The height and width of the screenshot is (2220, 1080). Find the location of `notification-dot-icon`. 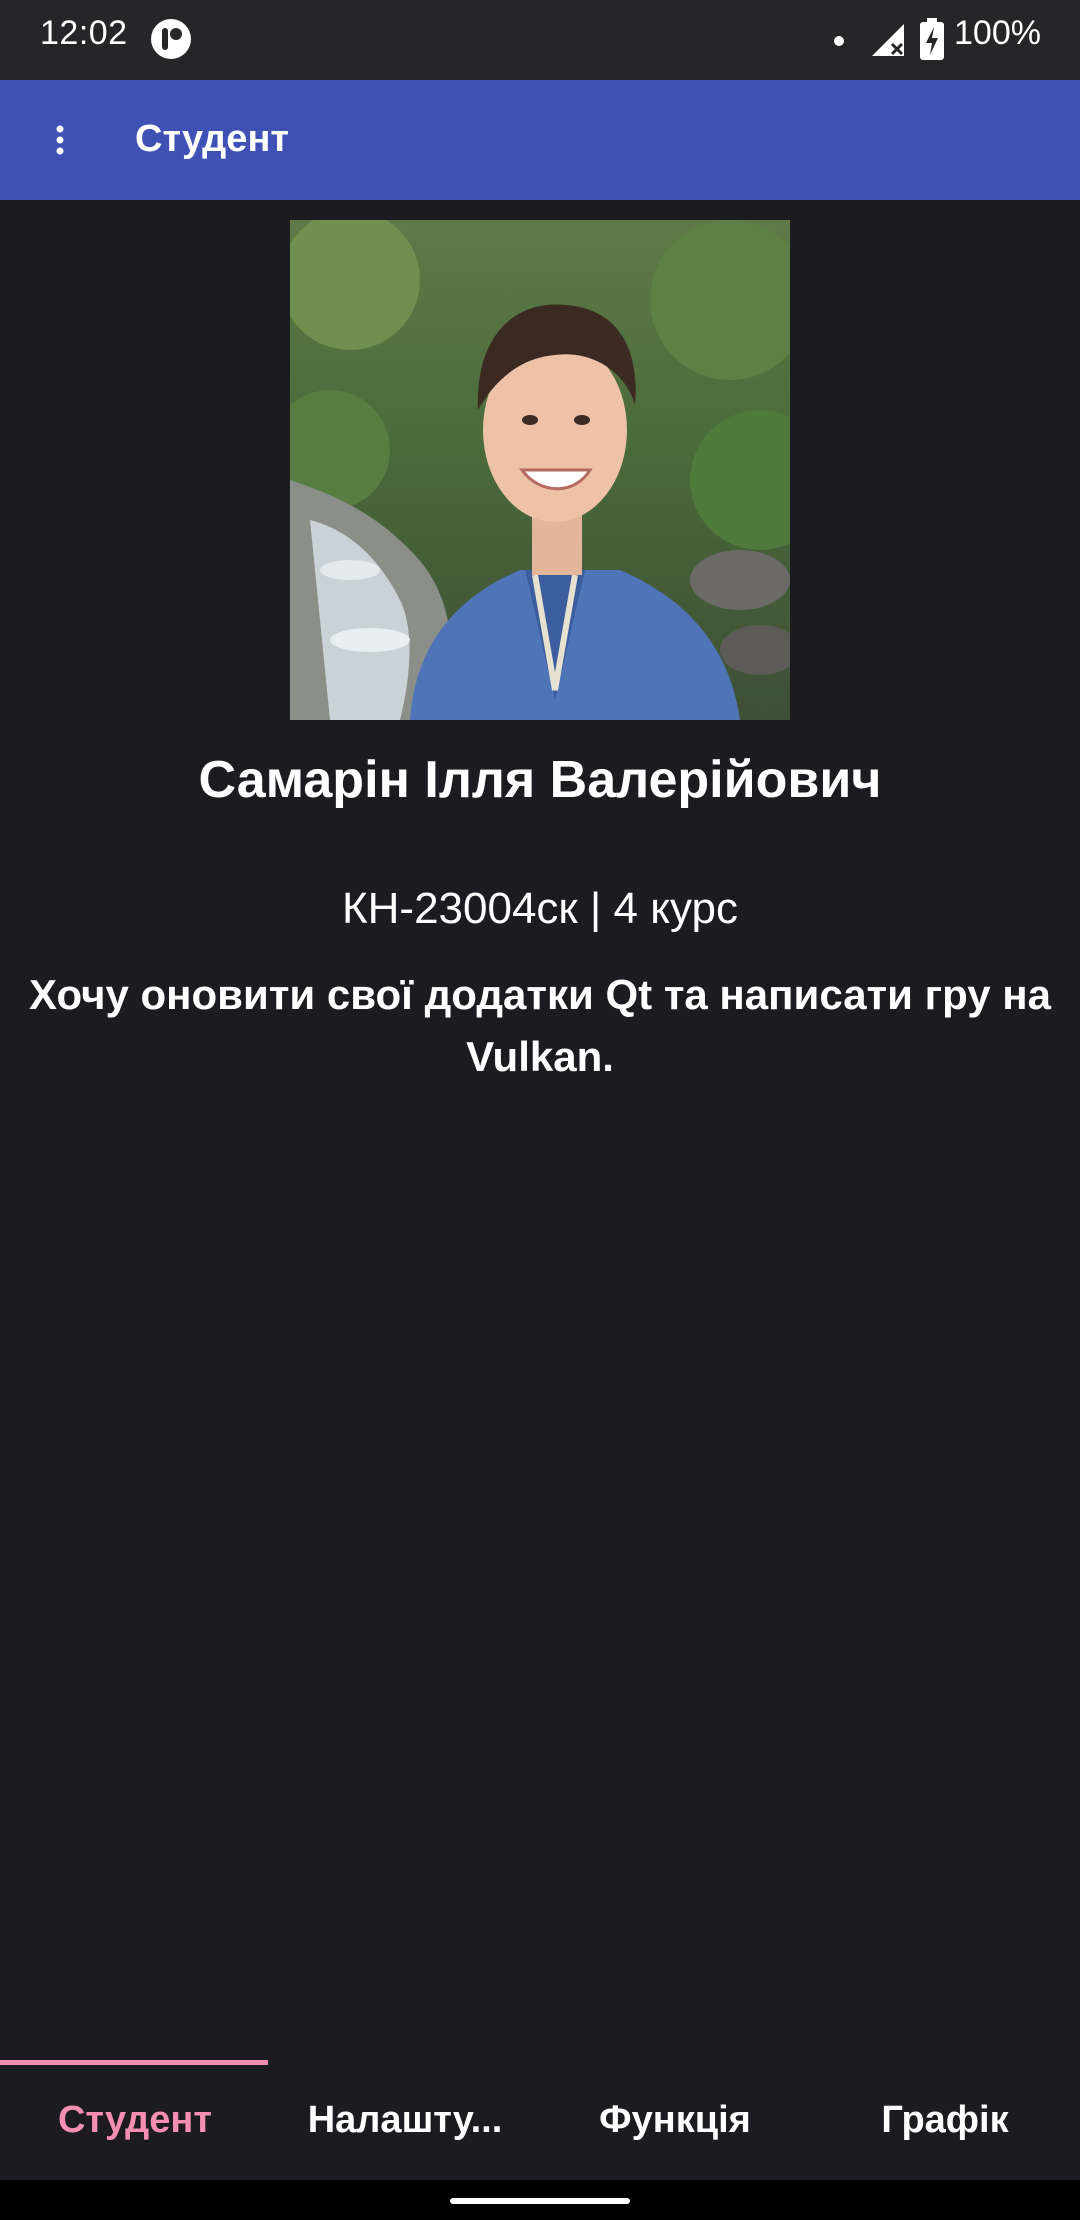

notification-dot-icon is located at coordinates (839, 41).